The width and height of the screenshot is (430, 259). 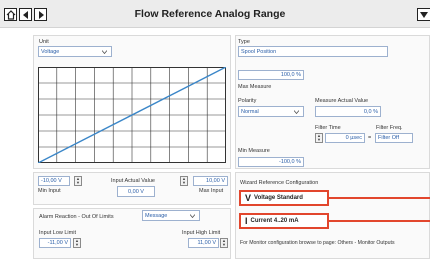 What do you see at coordinates (203, 243) in the screenshot?
I see `input-high-limit-field: 11,00 V` at bounding box center [203, 243].